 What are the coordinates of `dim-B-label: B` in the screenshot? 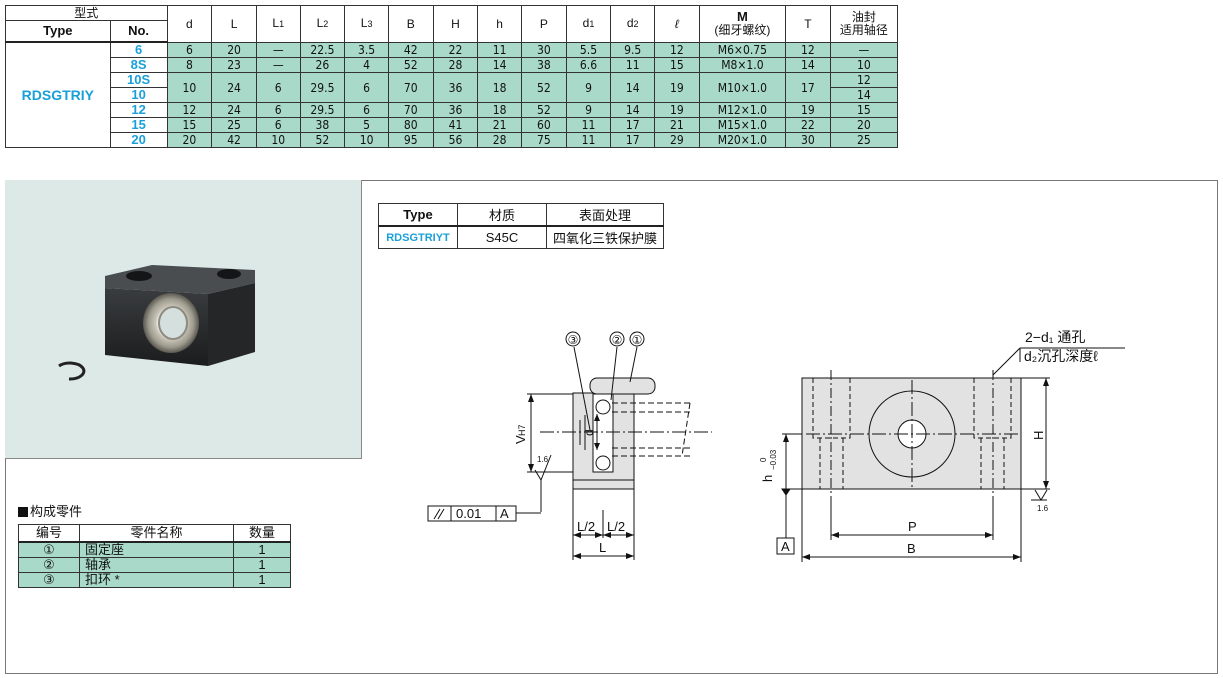 It's located at (911, 548).